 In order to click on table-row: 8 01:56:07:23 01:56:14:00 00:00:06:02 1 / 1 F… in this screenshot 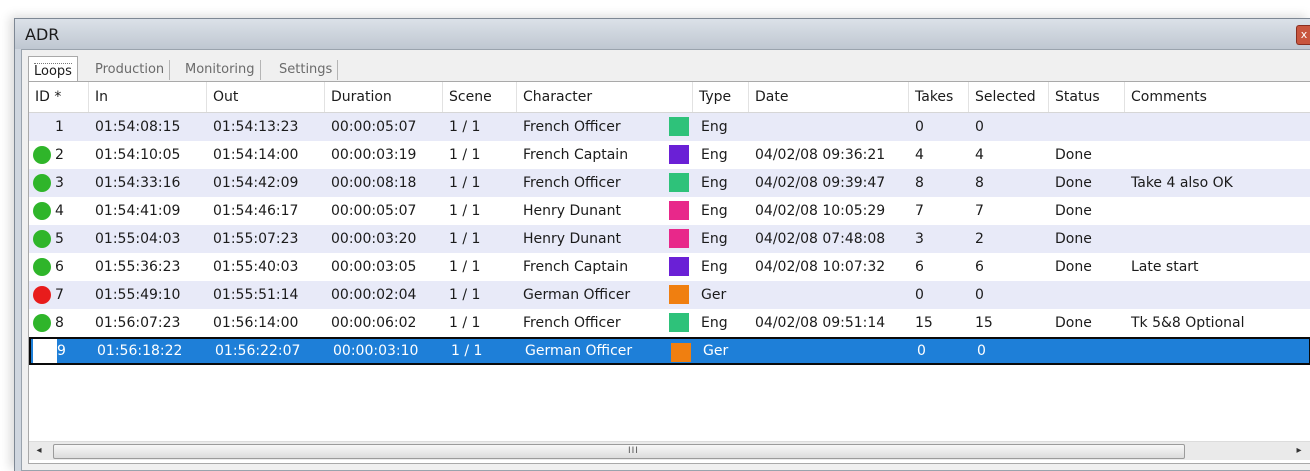, I will do `click(669, 323)`.